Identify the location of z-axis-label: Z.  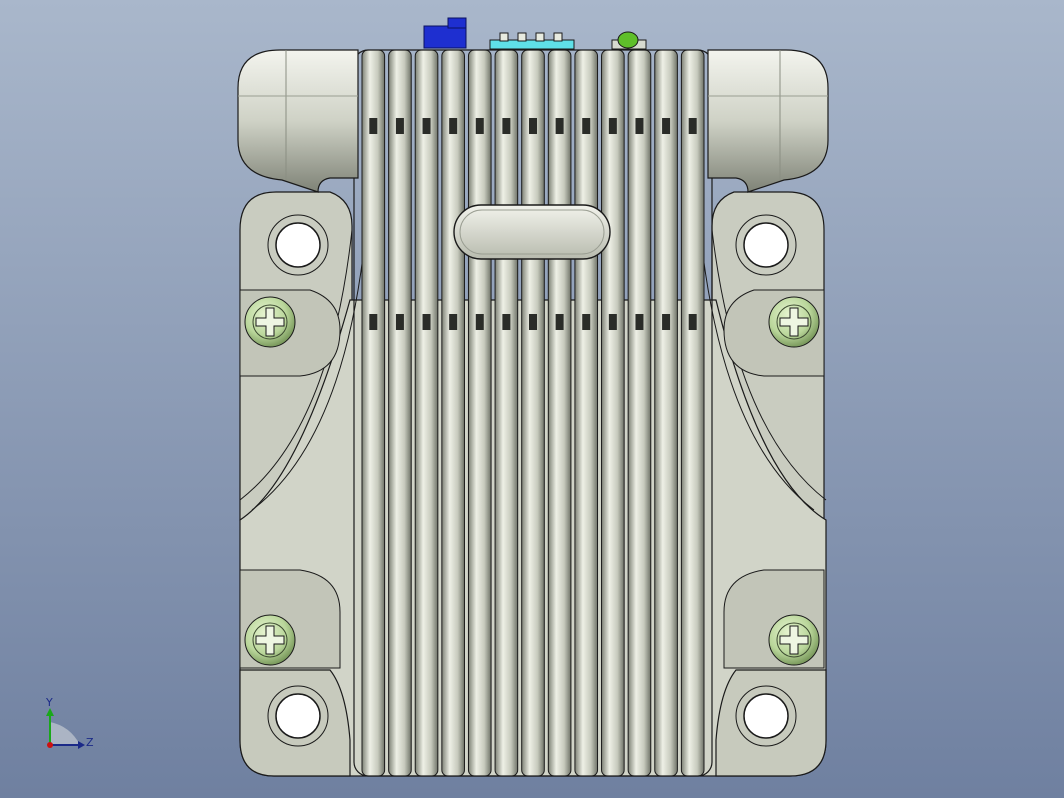
(90, 742).